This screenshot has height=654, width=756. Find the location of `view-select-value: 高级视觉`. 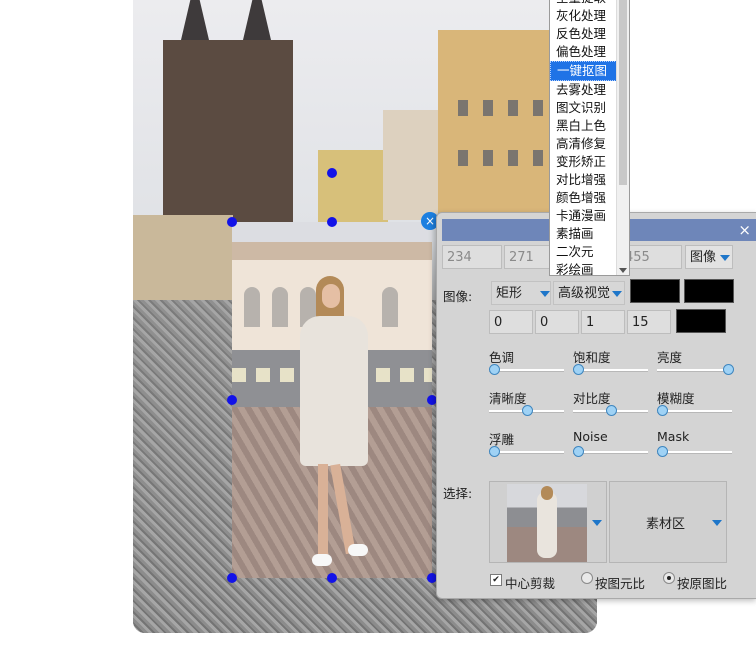

view-select-value: 高级视觉 is located at coordinates (584, 293).